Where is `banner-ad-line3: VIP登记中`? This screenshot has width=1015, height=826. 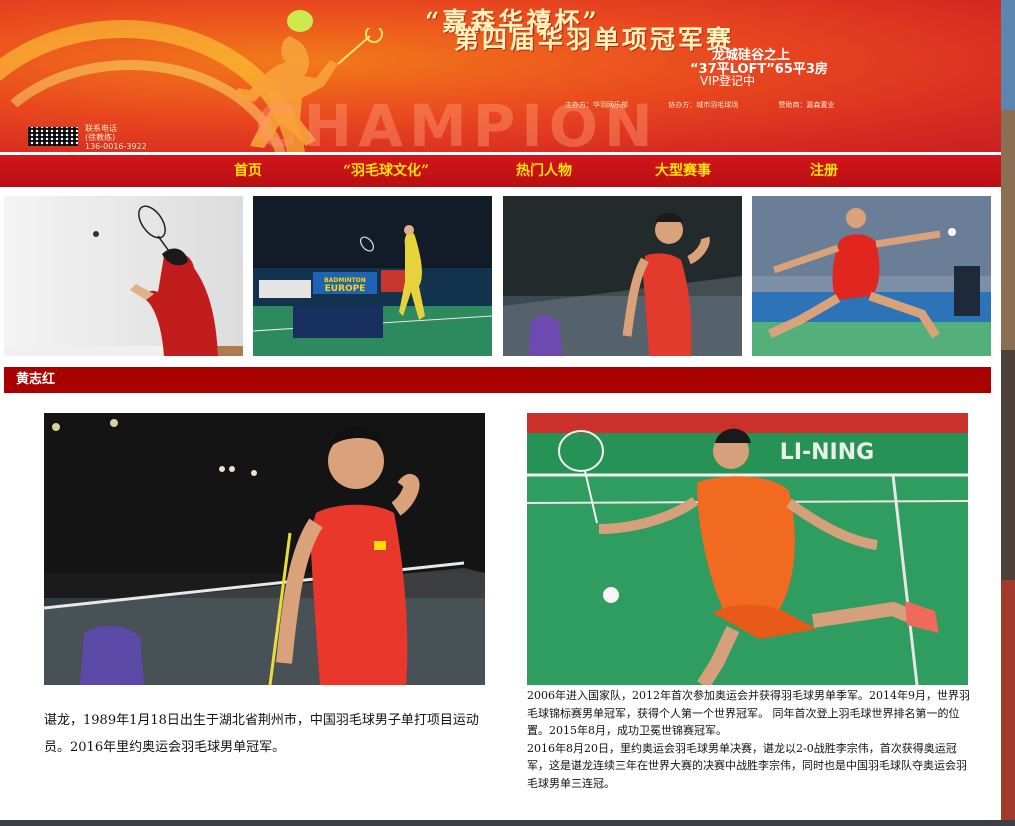
banner-ad-line3: VIP登记中 is located at coordinates (727, 81).